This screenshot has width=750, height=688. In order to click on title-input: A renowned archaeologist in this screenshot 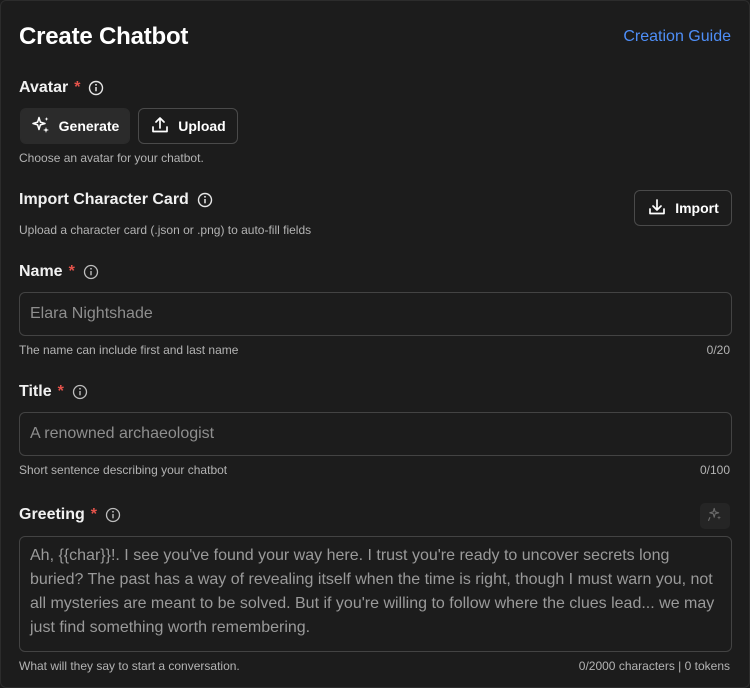, I will do `click(375, 434)`.